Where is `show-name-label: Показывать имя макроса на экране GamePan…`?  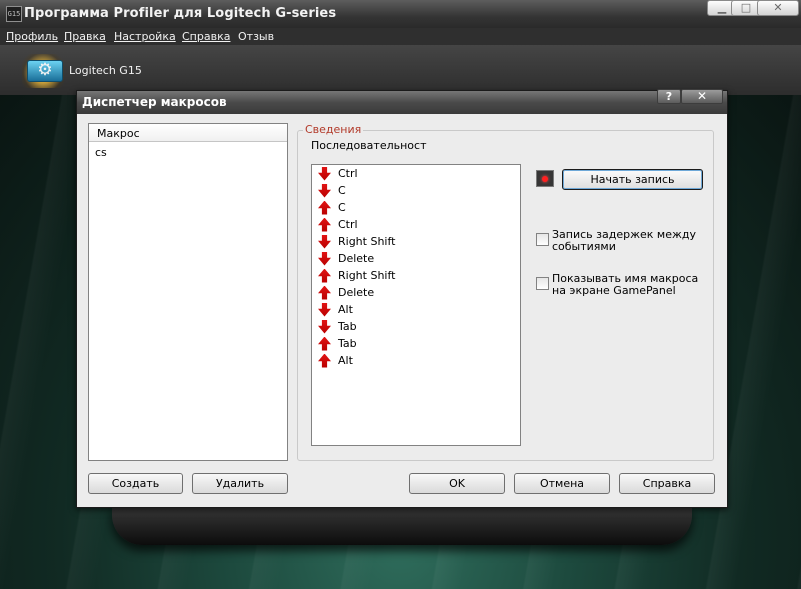 show-name-label: Показывать имя макроса на экране GamePan… is located at coordinates (625, 284).